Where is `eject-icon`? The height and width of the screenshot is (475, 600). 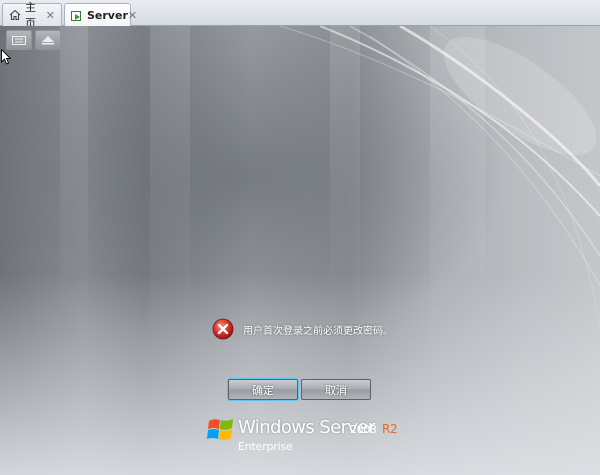
eject-icon is located at coordinates (48, 40).